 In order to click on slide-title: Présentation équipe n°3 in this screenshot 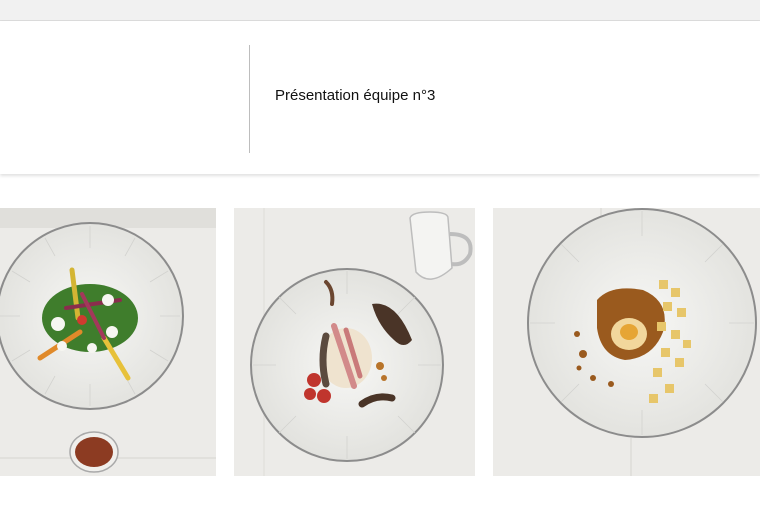, I will do `click(355, 95)`.